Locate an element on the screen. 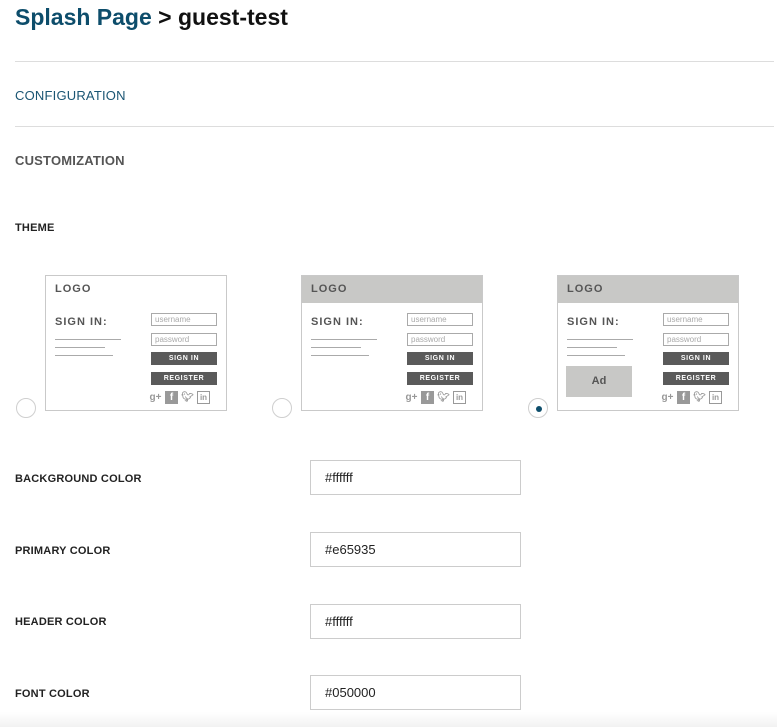 The image size is (777, 727). breadcrumb-current: guest-test is located at coordinates (233, 17).